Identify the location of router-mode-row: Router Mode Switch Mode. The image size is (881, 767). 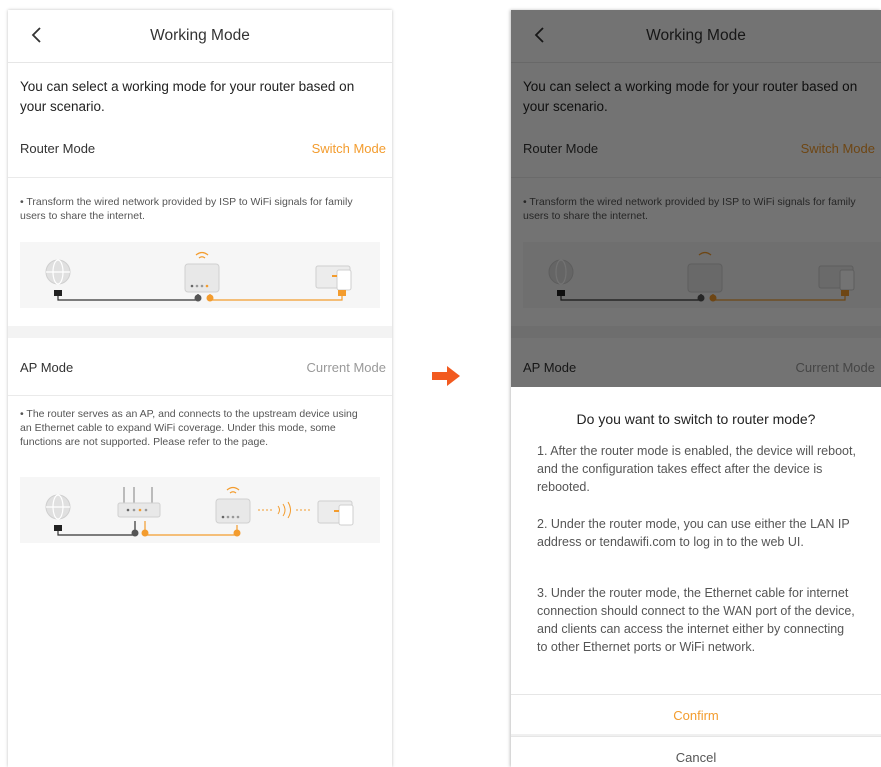
(203, 148).